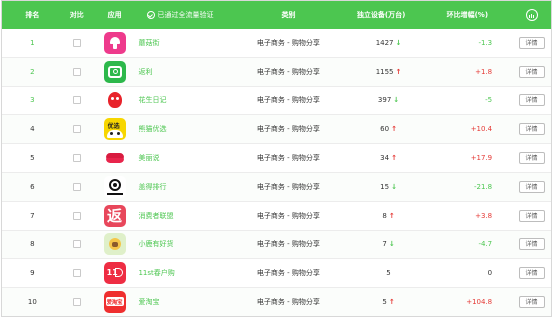 The image size is (554, 319). Describe the element at coordinates (187, 216) in the screenshot. I see `app-name-cell: 消费者联盟` at that location.